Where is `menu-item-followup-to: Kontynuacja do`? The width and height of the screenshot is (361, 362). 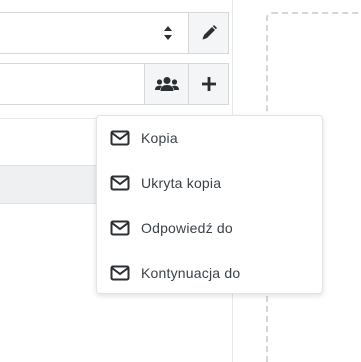 menu-item-followup-to: Kontynuacja do is located at coordinates (209, 273).